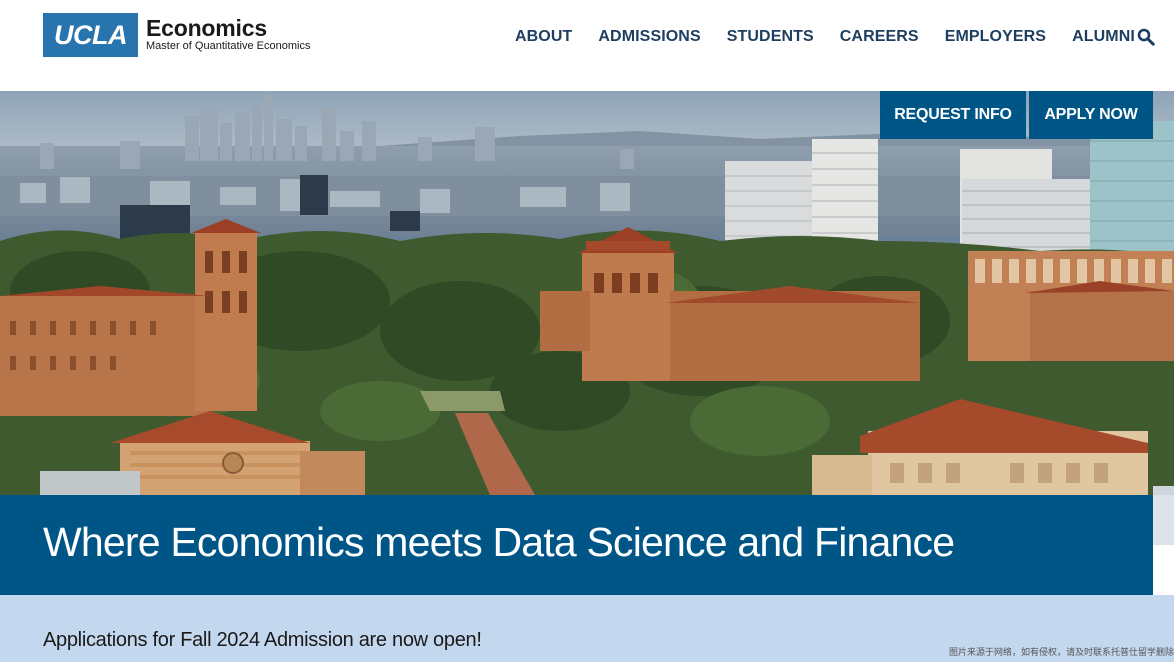  What do you see at coordinates (1091, 115) in the screenshot?
I see `apply-now-button: APPLY NOW` at bounding box center [1091, 115].